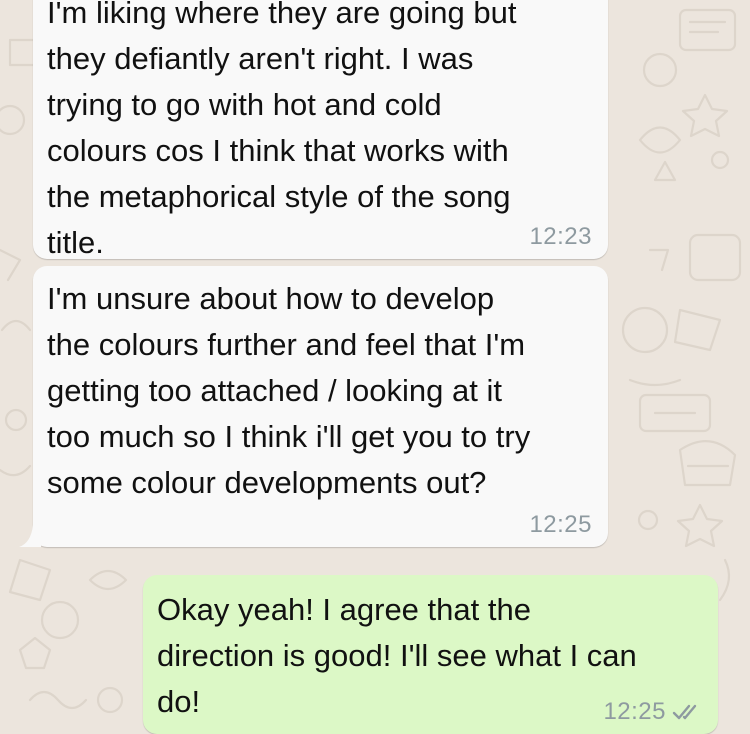 The width and height of the screenshot is (750, 734). I want to click on message-meta: 12:23, so click(560, 237).